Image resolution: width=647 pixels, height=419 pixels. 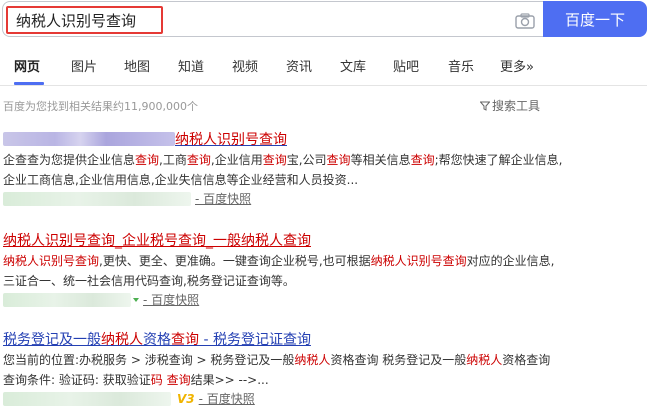 I want to click on verified-badge-icon: V3, so click(x=186, y=399).